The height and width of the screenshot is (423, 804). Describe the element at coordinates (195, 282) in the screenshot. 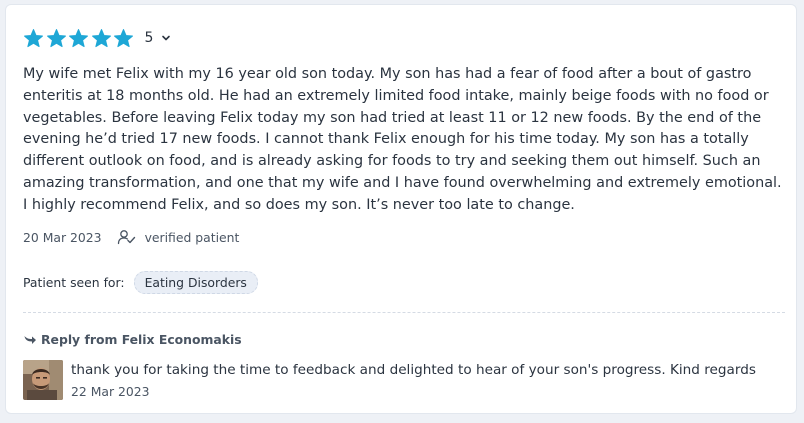

I see `condition-tag: Eating Disorders` at that location.